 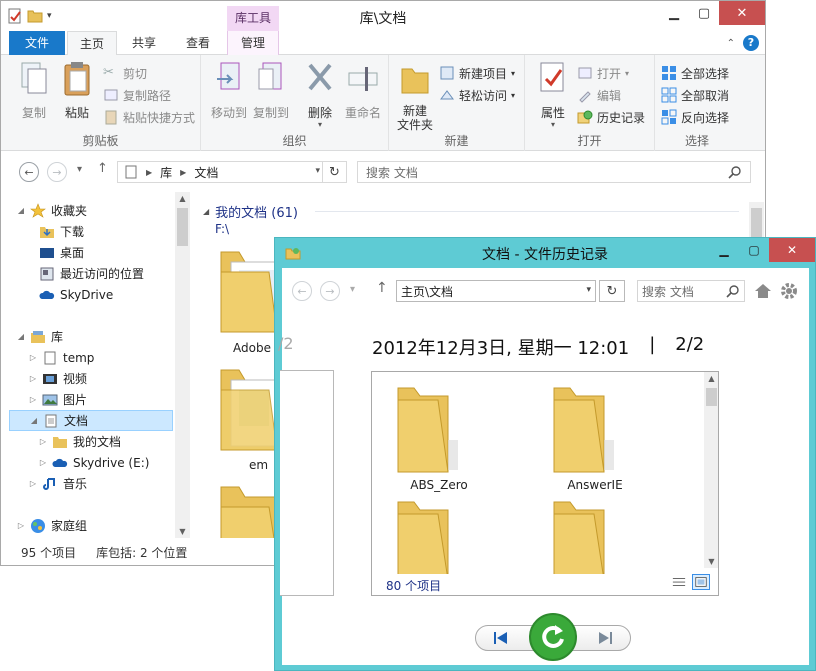 What do you see at coordinates (605, 638) in the screenshot?
I see `next-version-icon` at bounding box center [605, 638].